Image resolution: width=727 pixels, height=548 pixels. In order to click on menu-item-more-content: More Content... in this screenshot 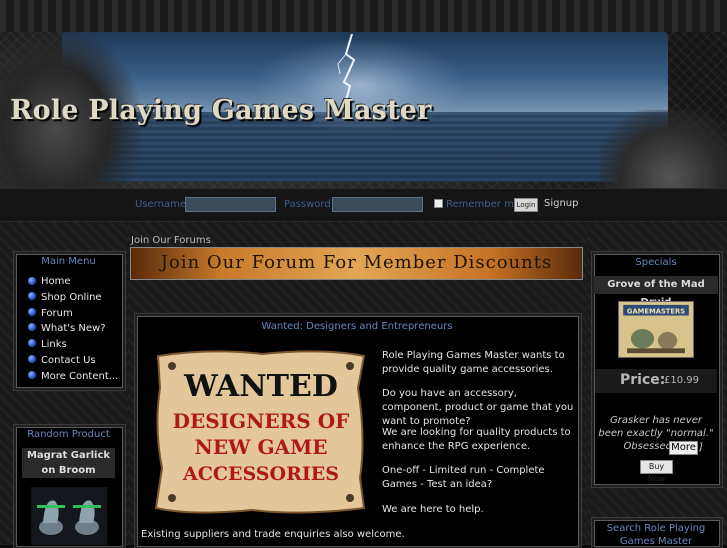, I will do `click(79, 376)`.